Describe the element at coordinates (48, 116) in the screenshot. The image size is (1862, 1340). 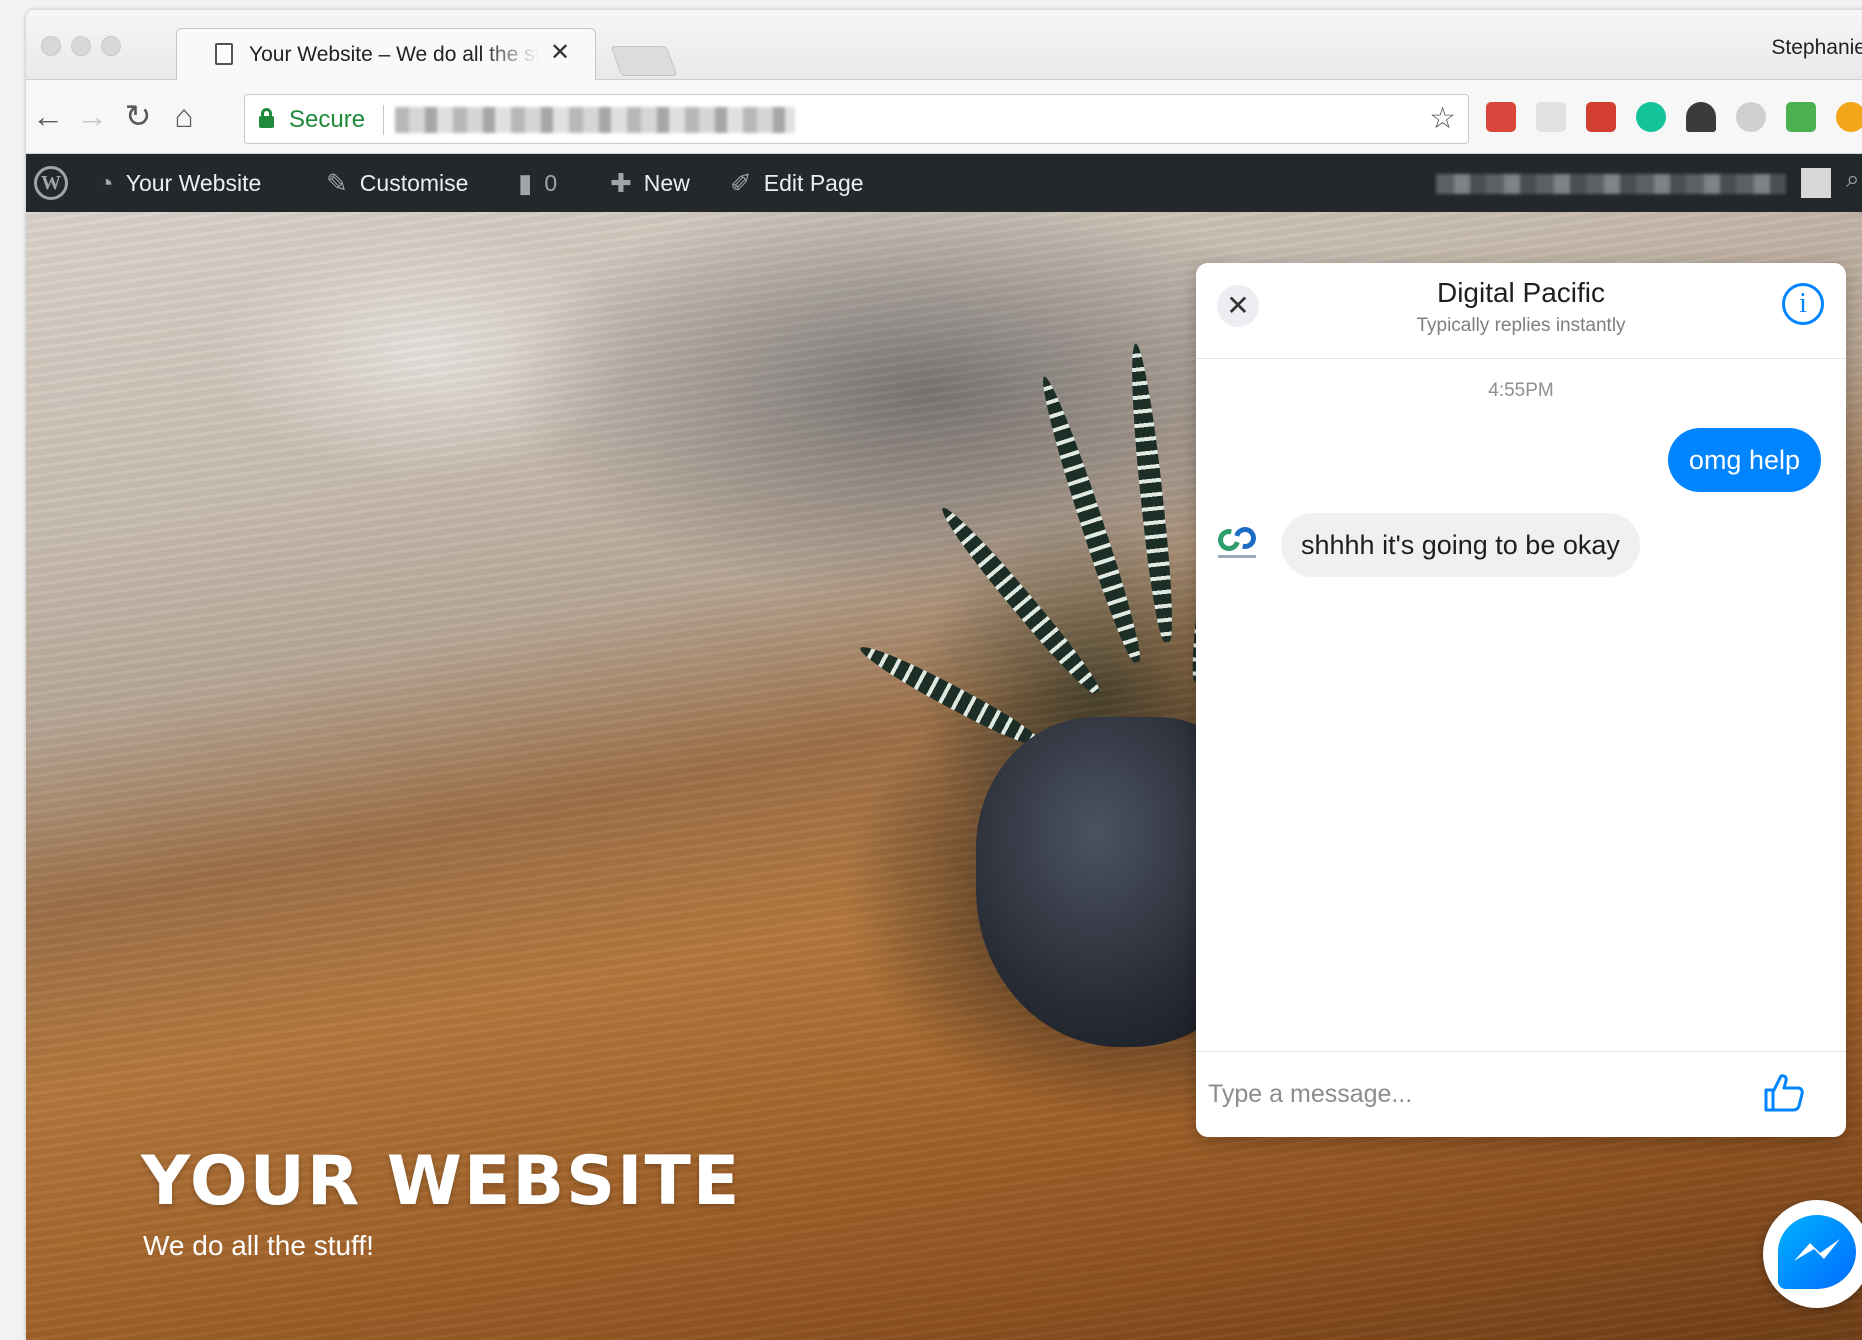
I see `back-button: ←` at that location.